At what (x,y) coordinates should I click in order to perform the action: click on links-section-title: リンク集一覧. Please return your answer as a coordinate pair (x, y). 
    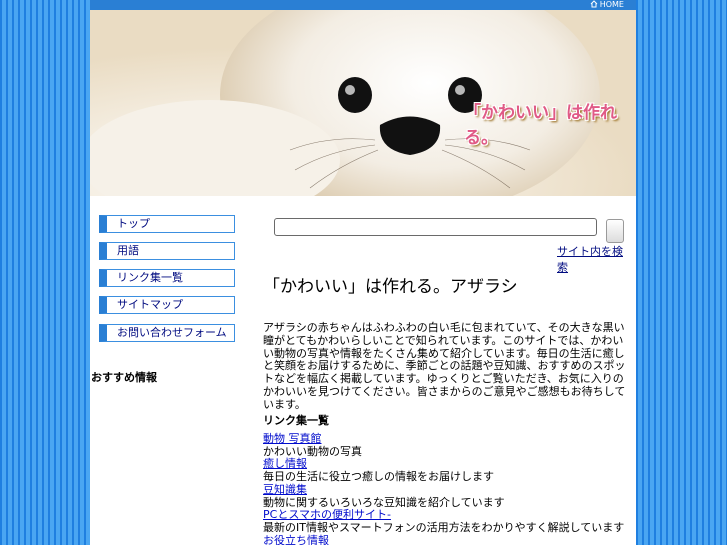
    Looking at the image, I should click on (296, 420).